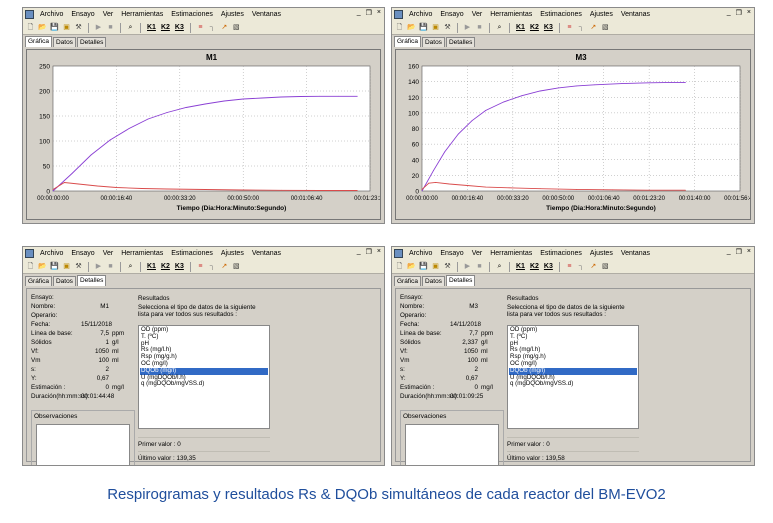 Image resolution: width=773 pixels, height=523 pixels. Describe the element at coordinates (573, 337) in the screenshot. I see `list-item: T. (ºC)` at that location.